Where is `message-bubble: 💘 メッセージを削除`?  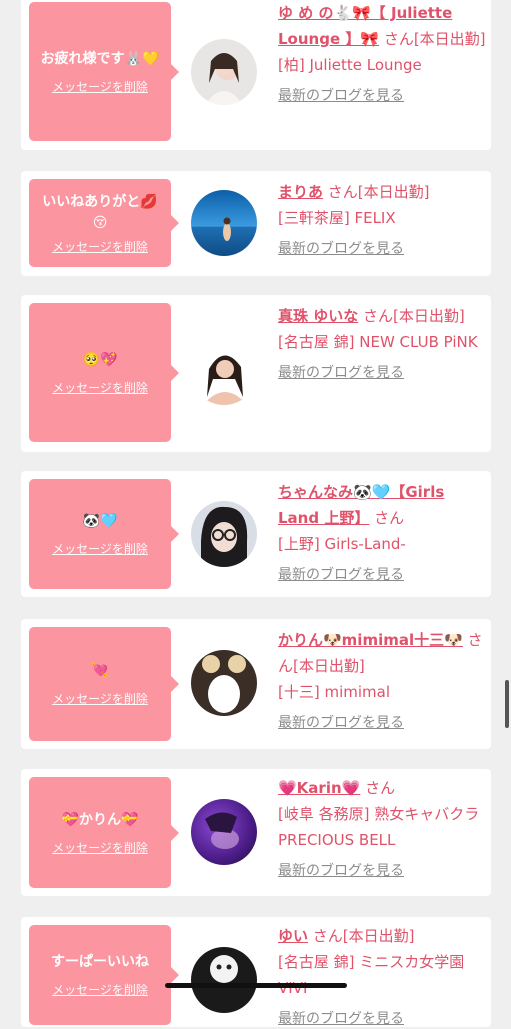
message-bubble: 💘 メッセージを削除 is located at coordinates (104, 684).